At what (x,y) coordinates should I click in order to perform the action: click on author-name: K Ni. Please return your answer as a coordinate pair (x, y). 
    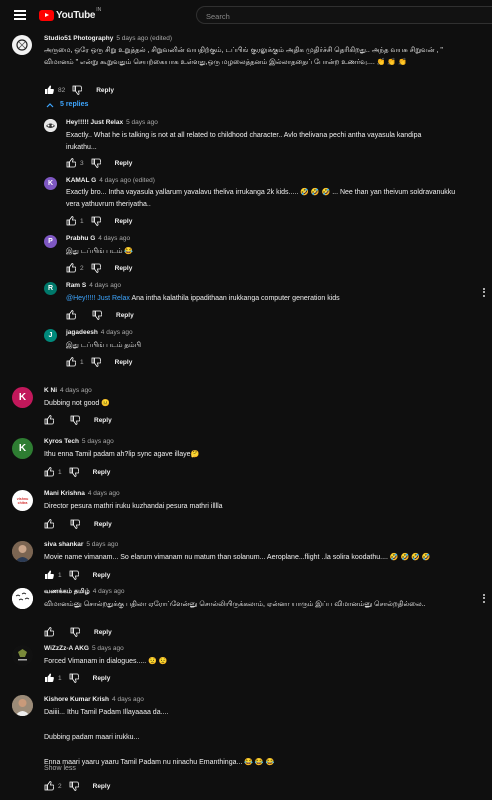
    Looking at the image, I should click on (50, 390).